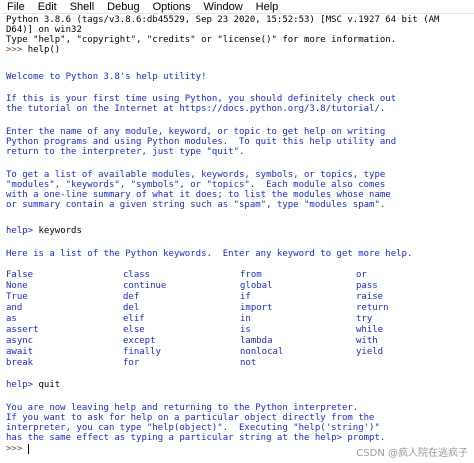 The image size is (474, 463). I want to click on input-line-quit: help> quit, so click(33, 385).